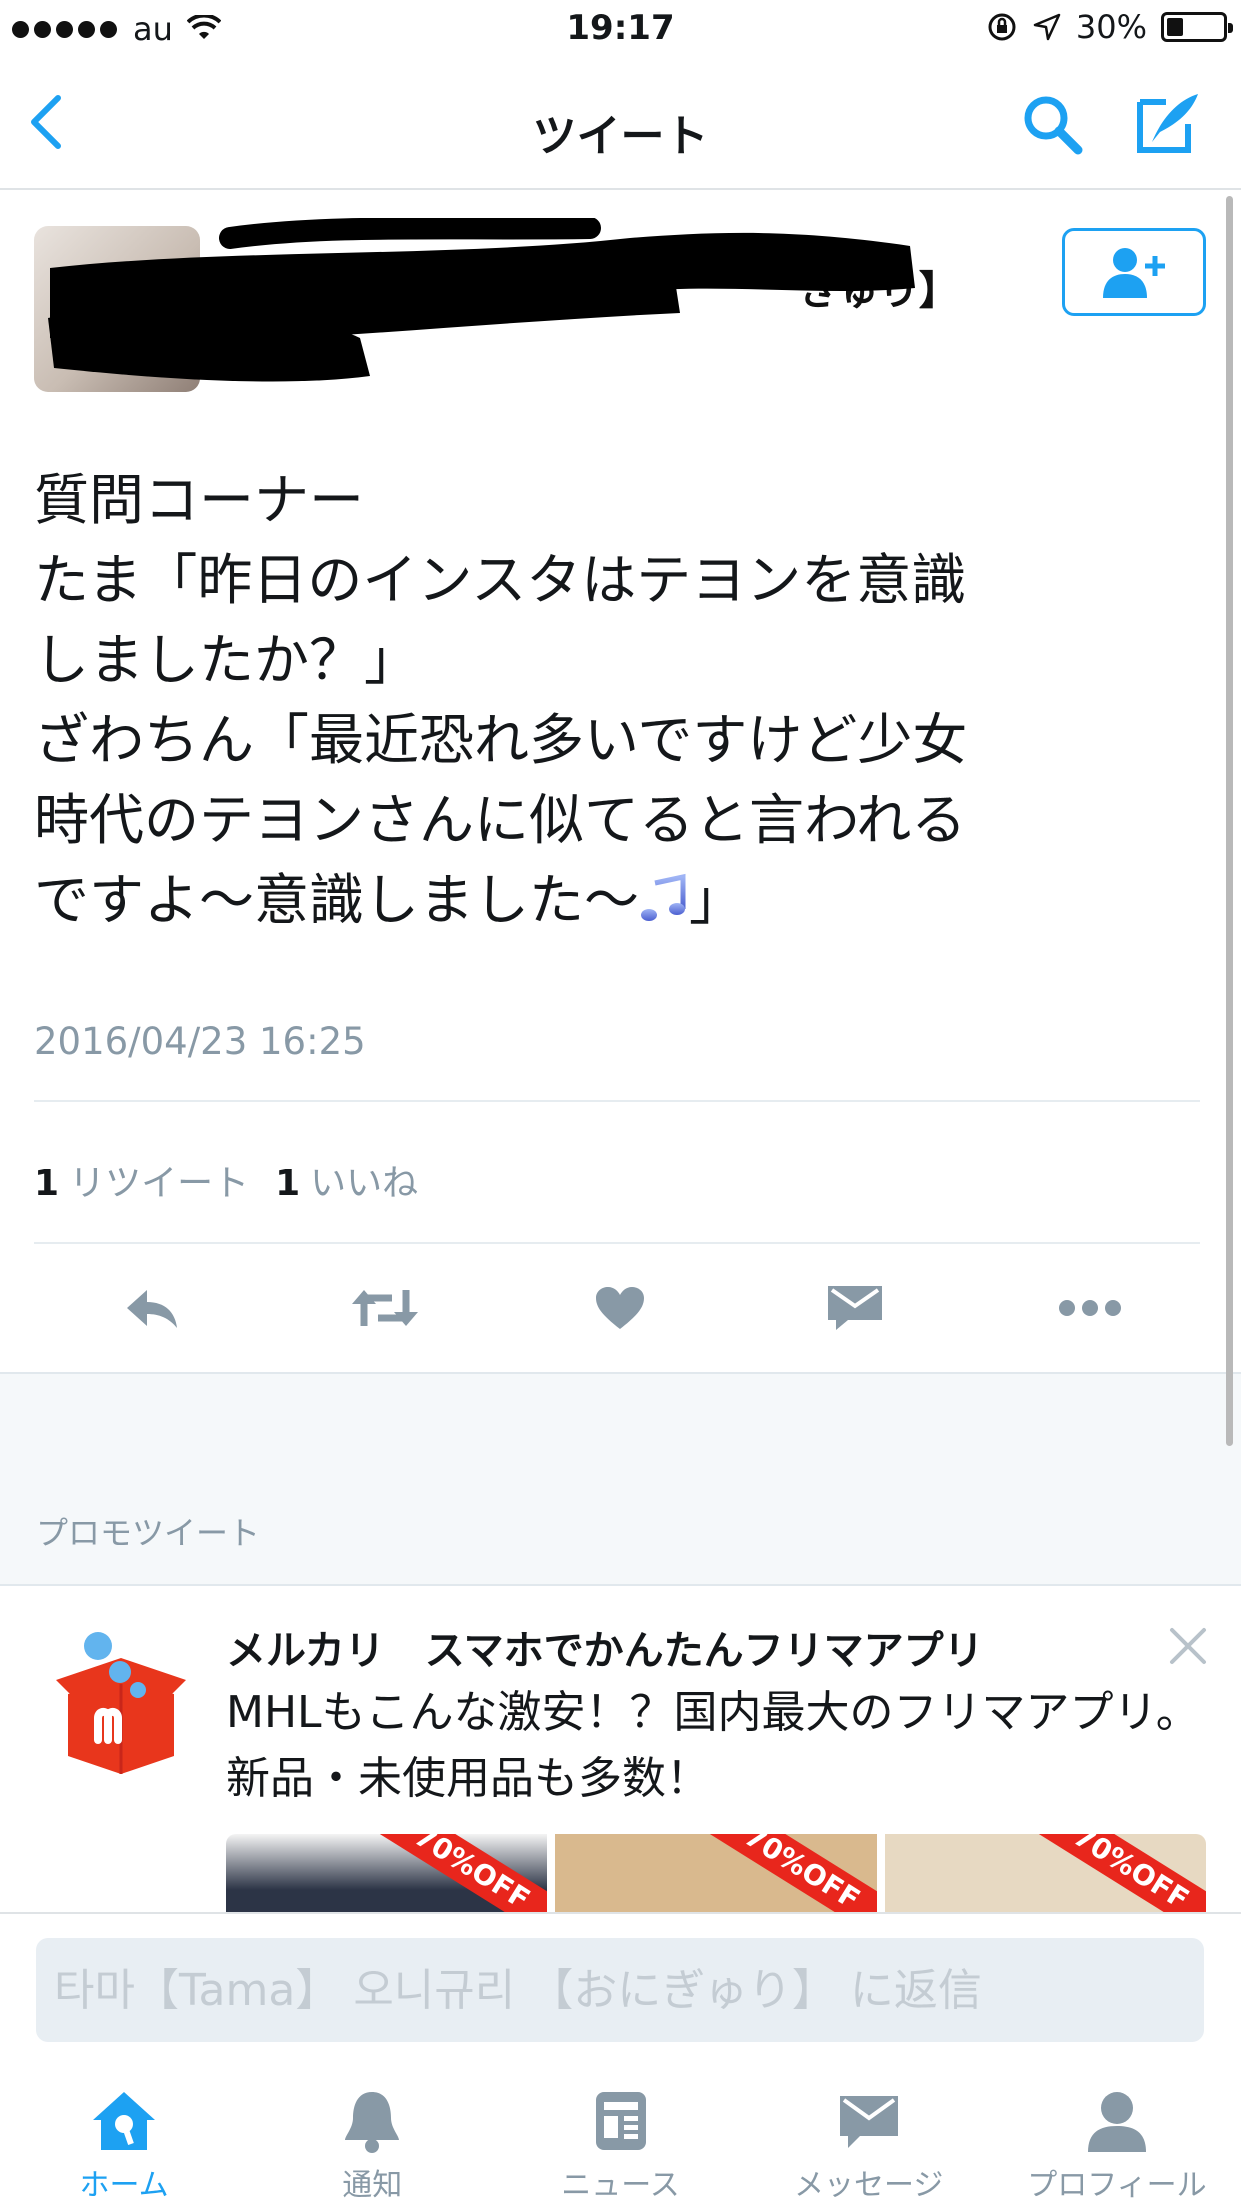 This screenshot has height=2205, width=1241. I want to click on tweet-text-line: 」, so click(717, 900).